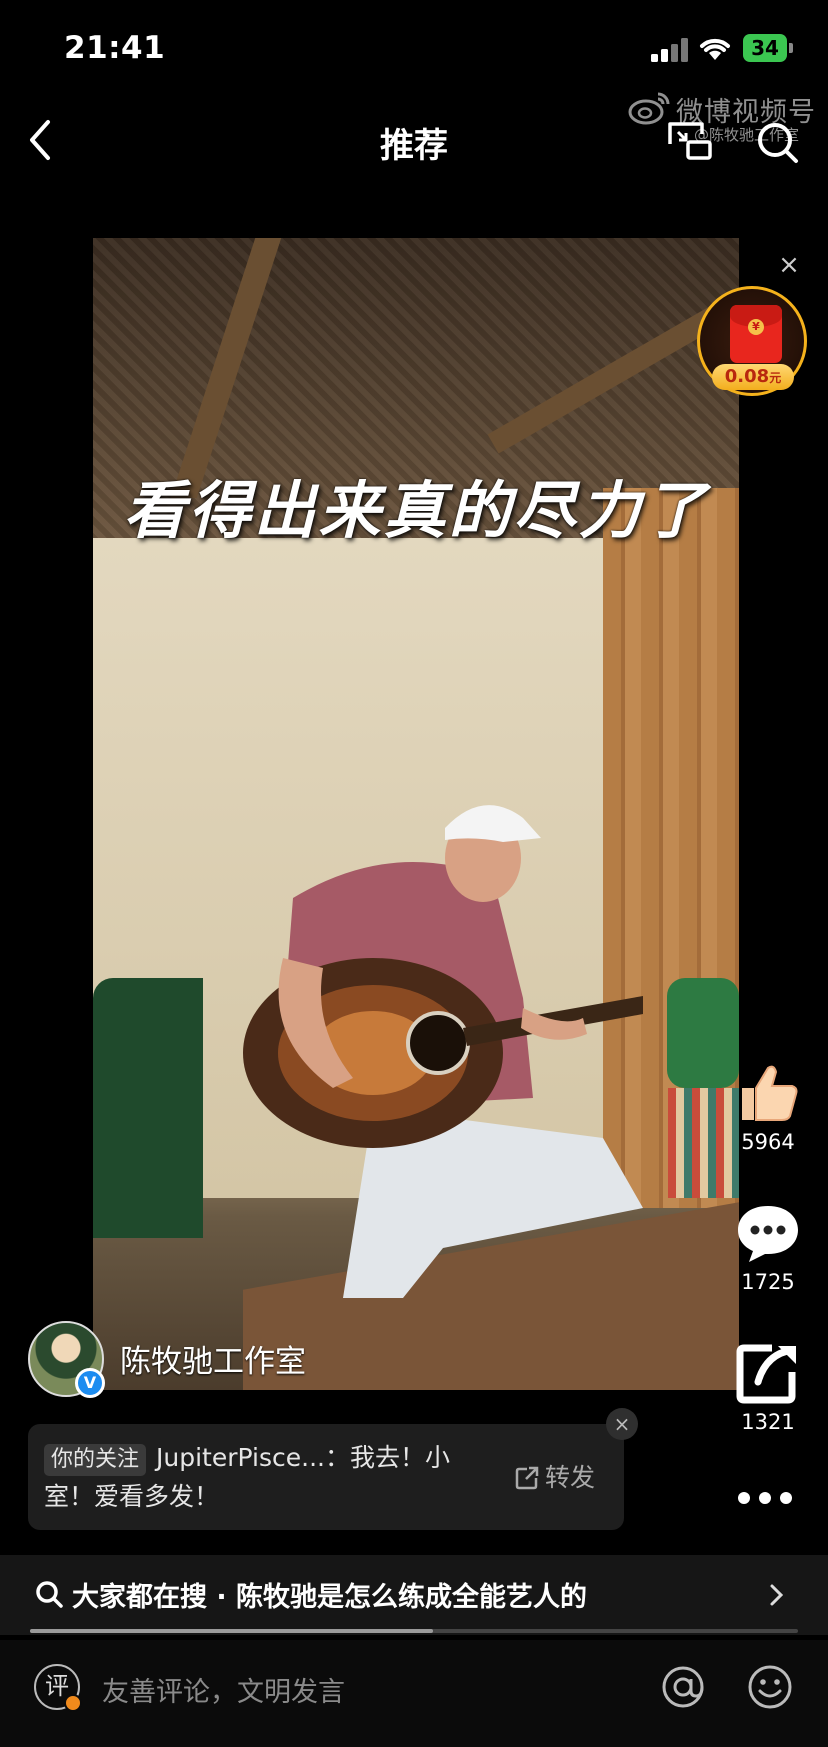 This screenshot has width=828, height=1747. I want to click on comment-input: 友善评论，文明发言, so click(223, 1689).